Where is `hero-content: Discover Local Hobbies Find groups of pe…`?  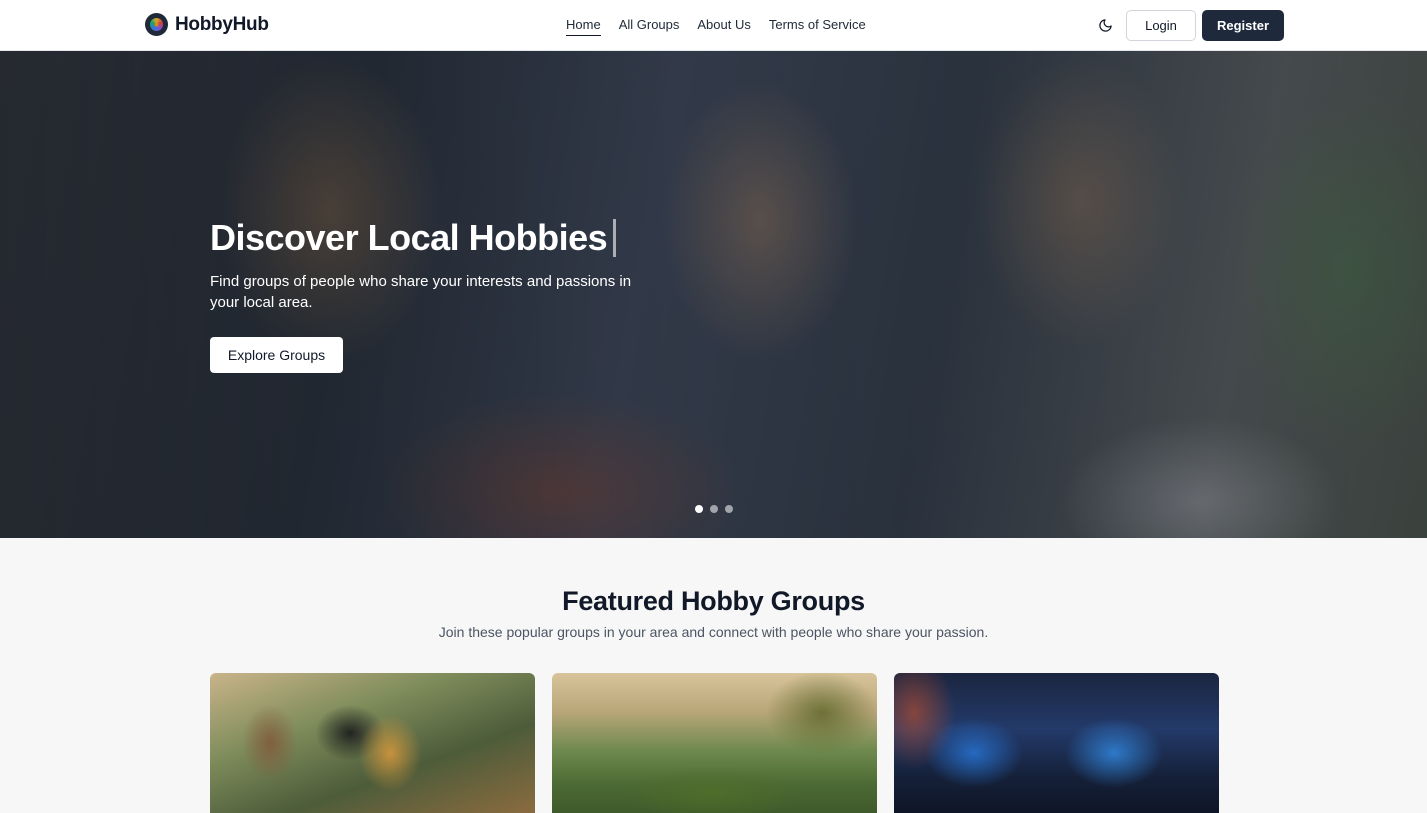
hero-content: Discover Local Hobbies Find groups of pe… is located at coordinates (425, 295).